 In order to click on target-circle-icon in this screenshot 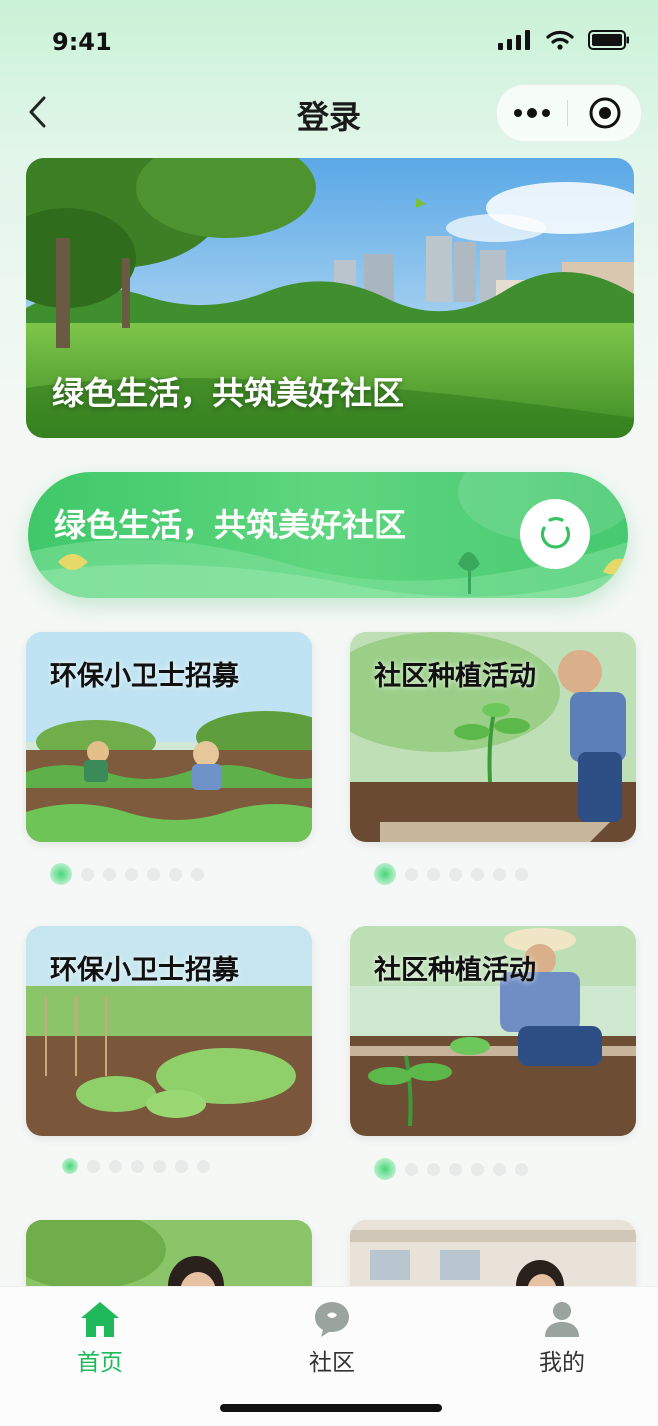, I will do `click(604, 113)`.